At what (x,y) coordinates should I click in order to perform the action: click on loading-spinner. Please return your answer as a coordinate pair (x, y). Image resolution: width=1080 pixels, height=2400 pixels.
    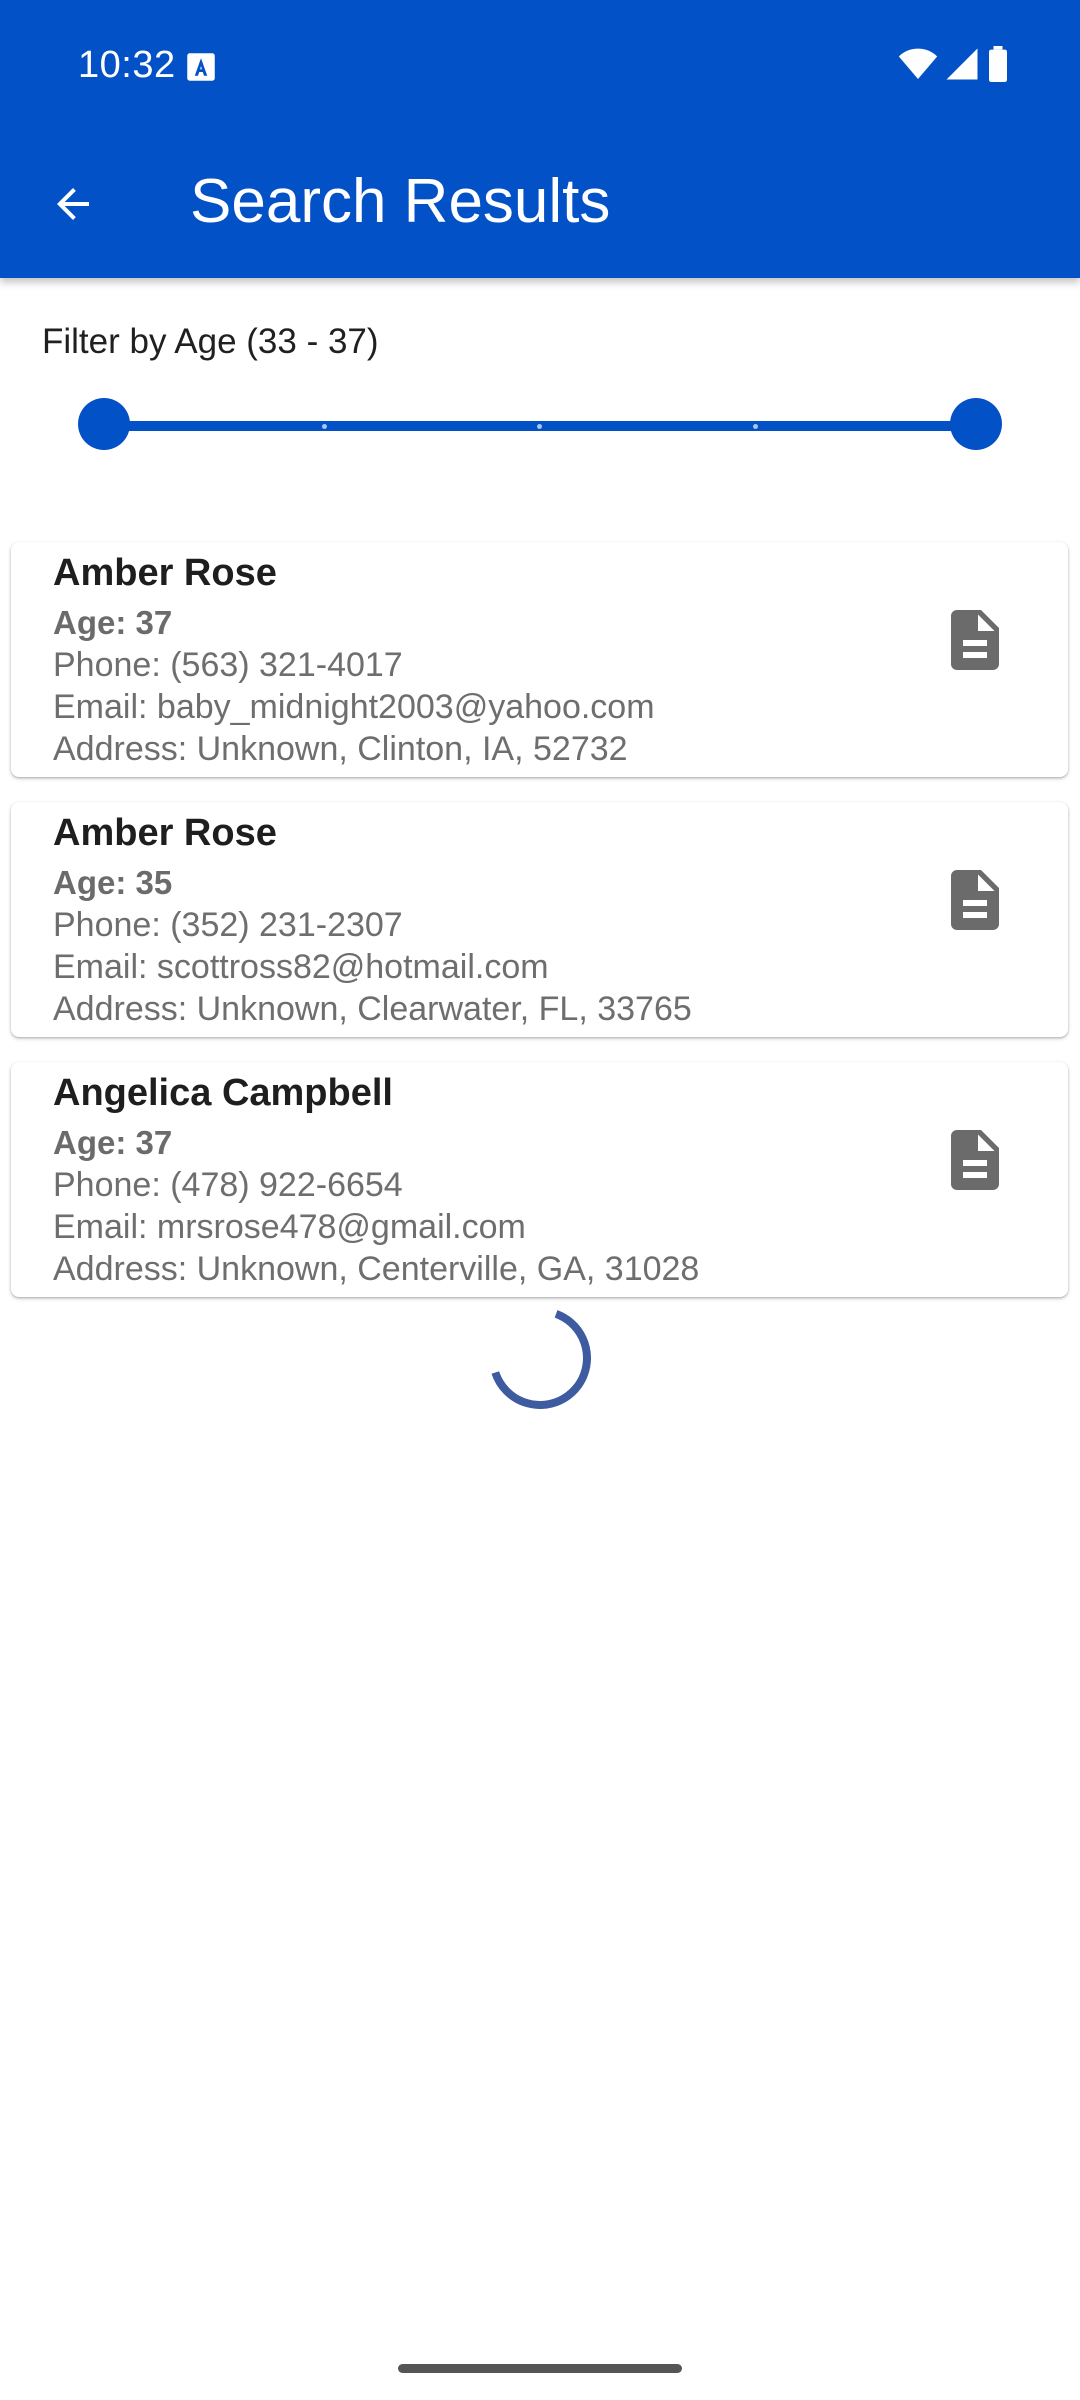
    Looking at the image, I should click on (540, 1358).